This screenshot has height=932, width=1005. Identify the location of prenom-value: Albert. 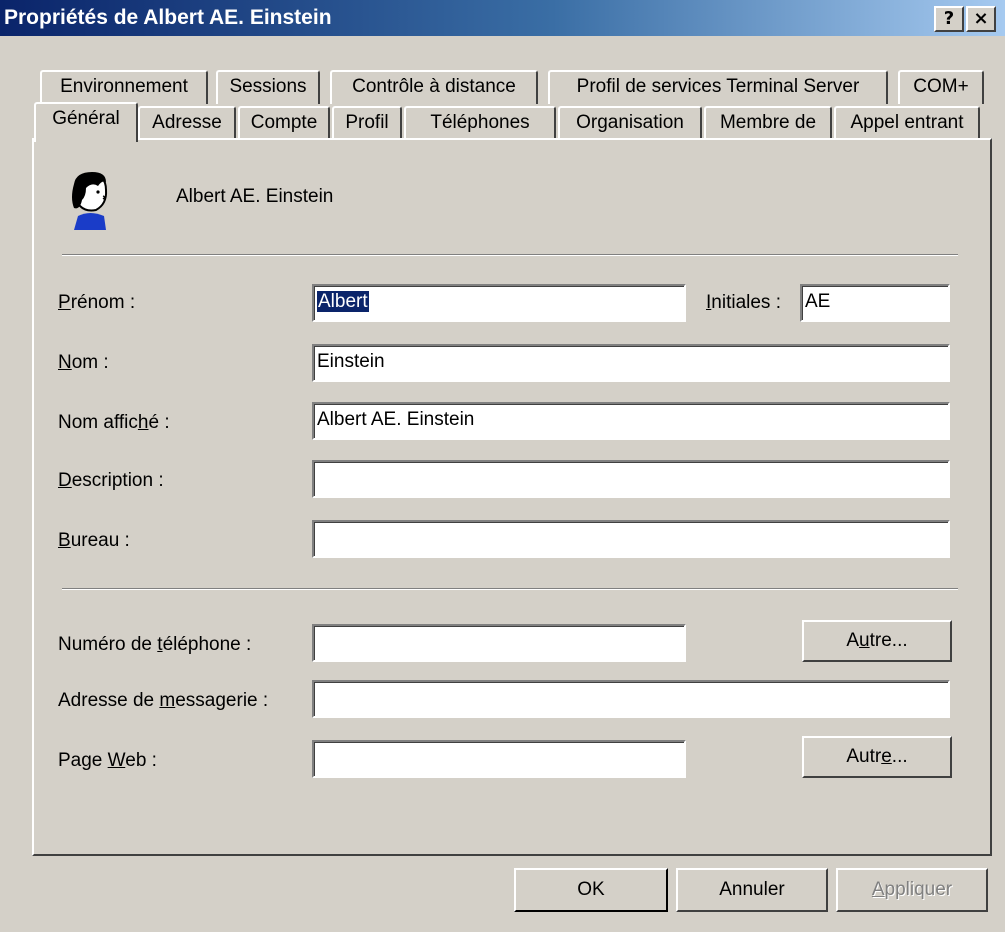
(343, 301).